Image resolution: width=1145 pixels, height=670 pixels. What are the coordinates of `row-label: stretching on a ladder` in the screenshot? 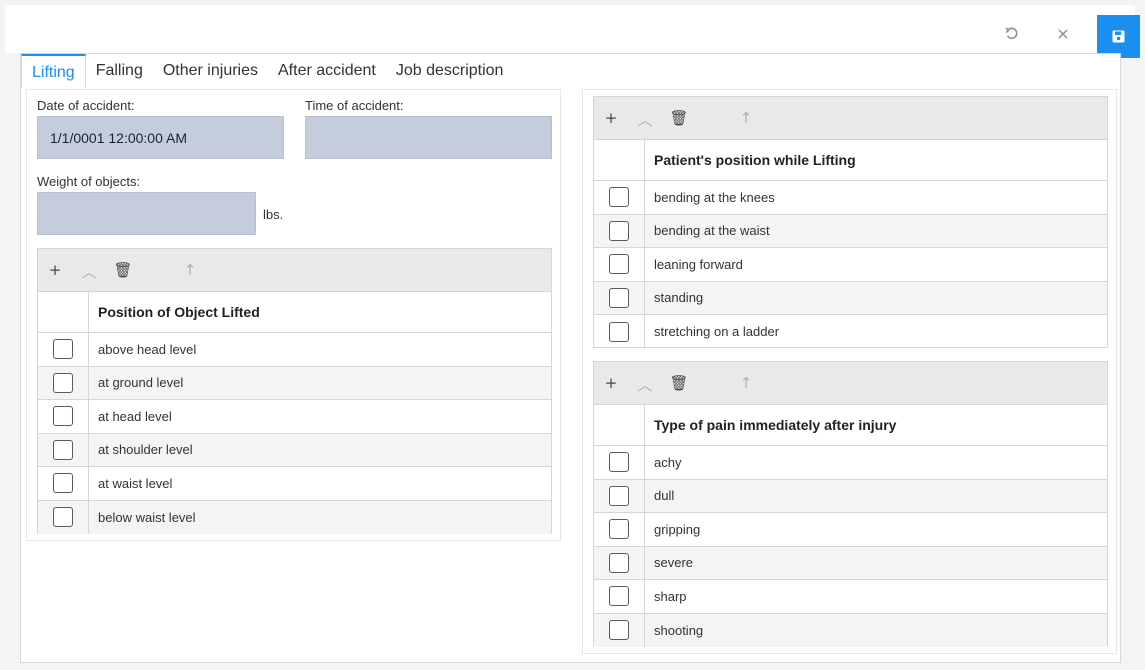 It's located at (717, 332).